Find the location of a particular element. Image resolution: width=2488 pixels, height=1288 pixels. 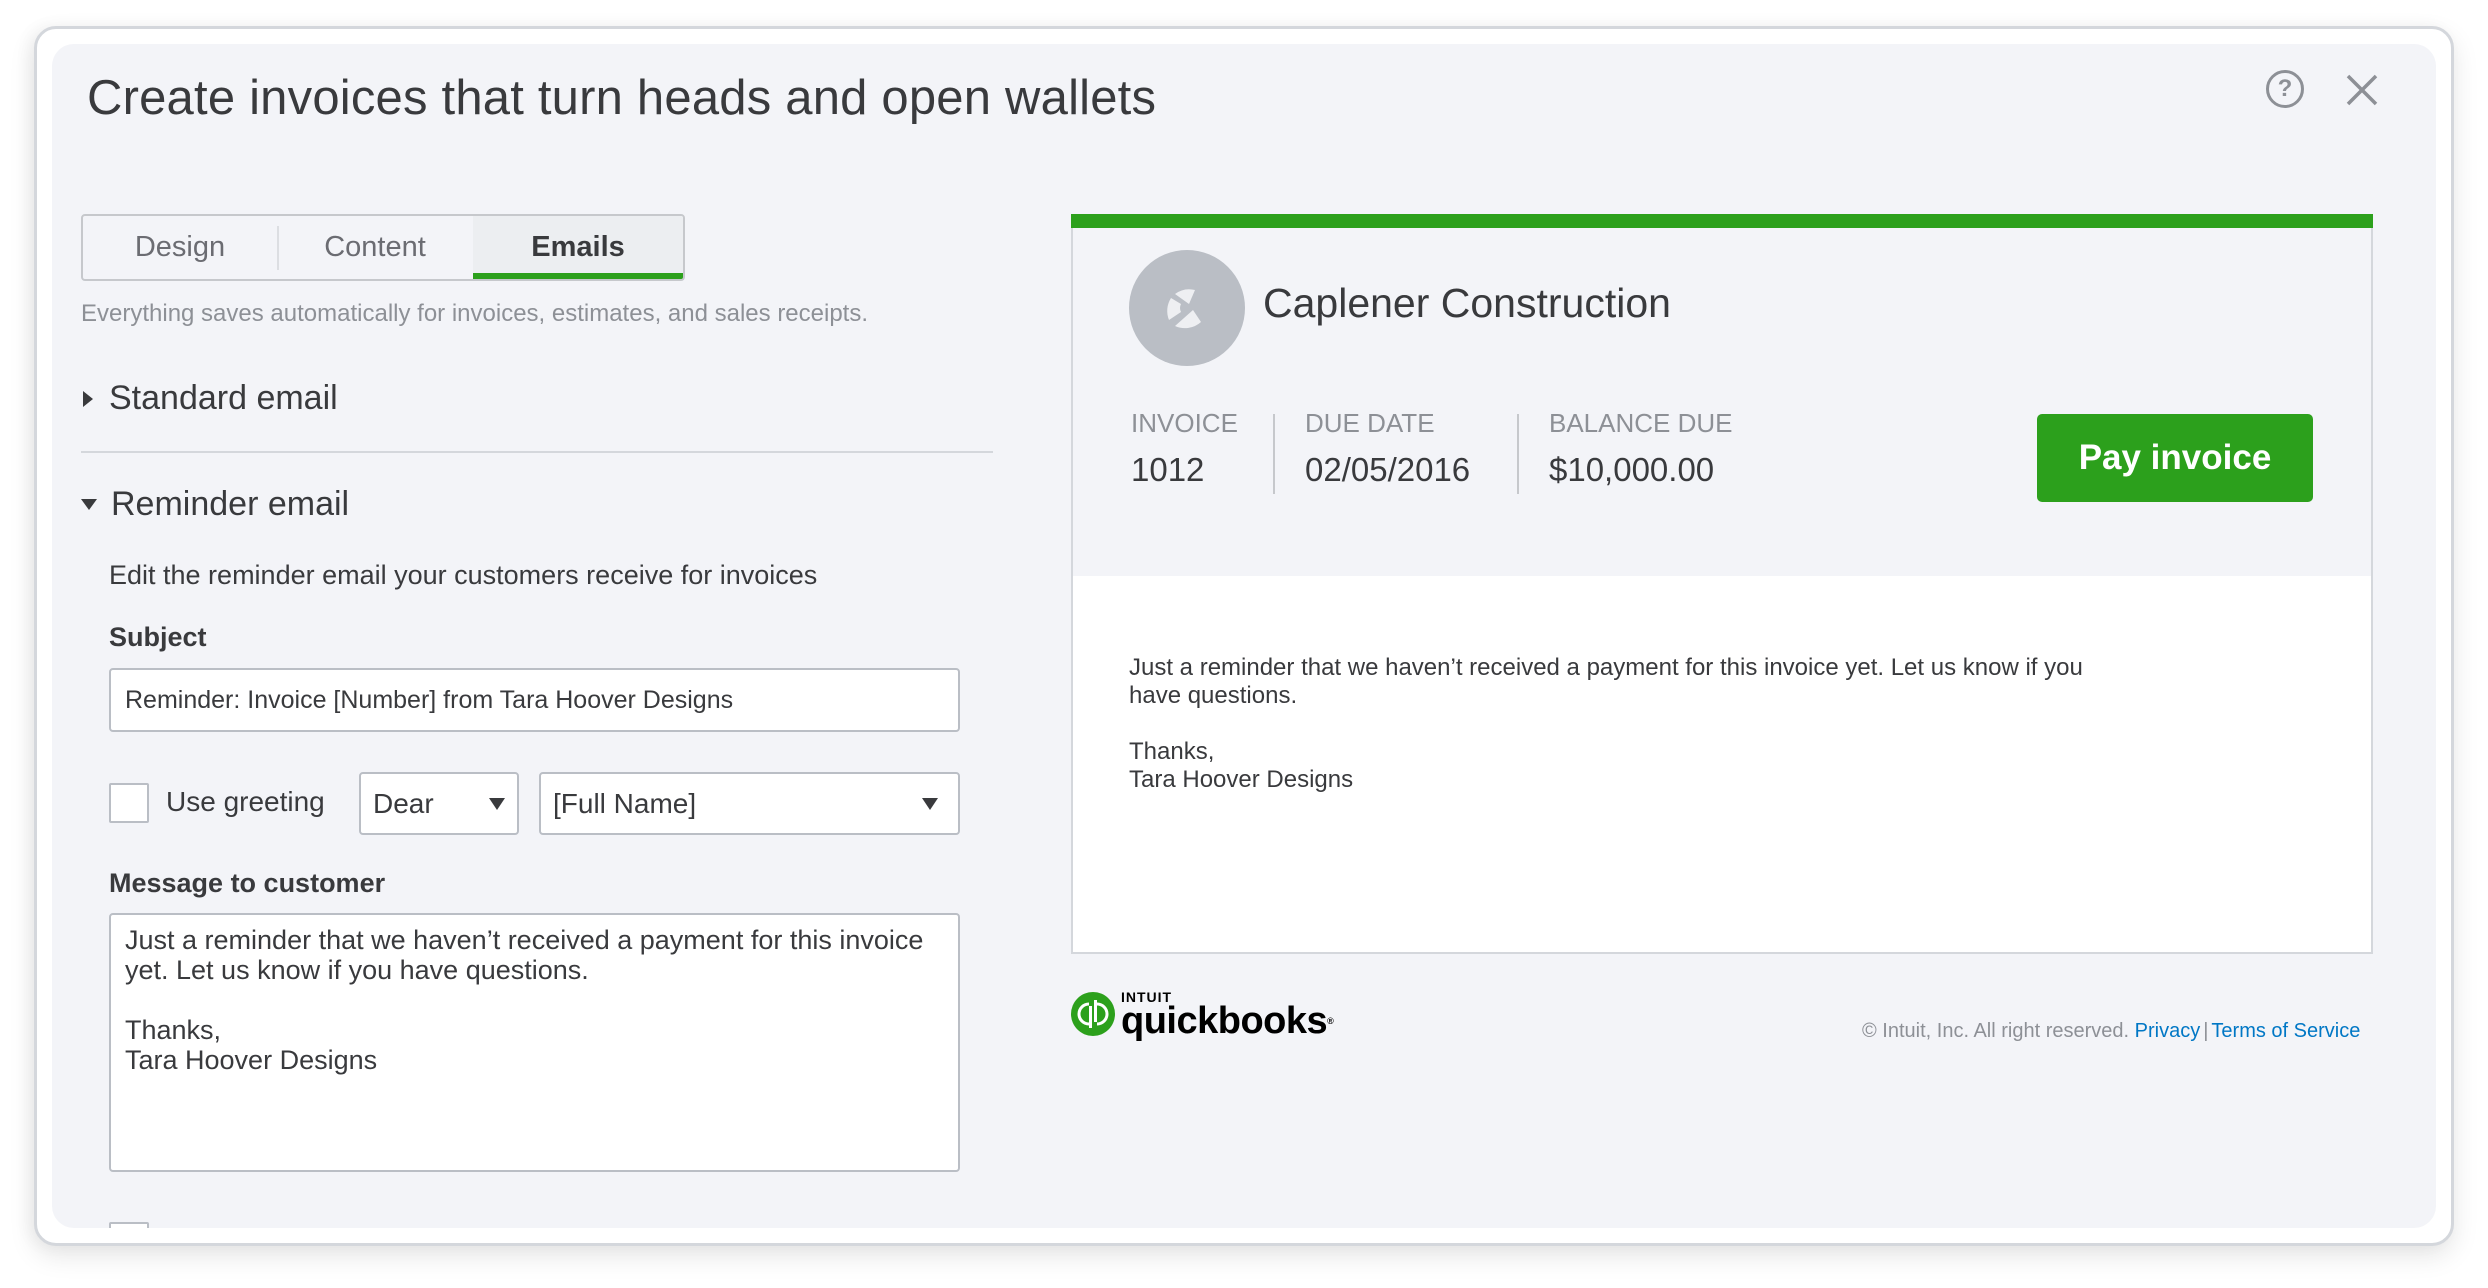

registered-mark: ® is located at coordinates (1330, 1021).